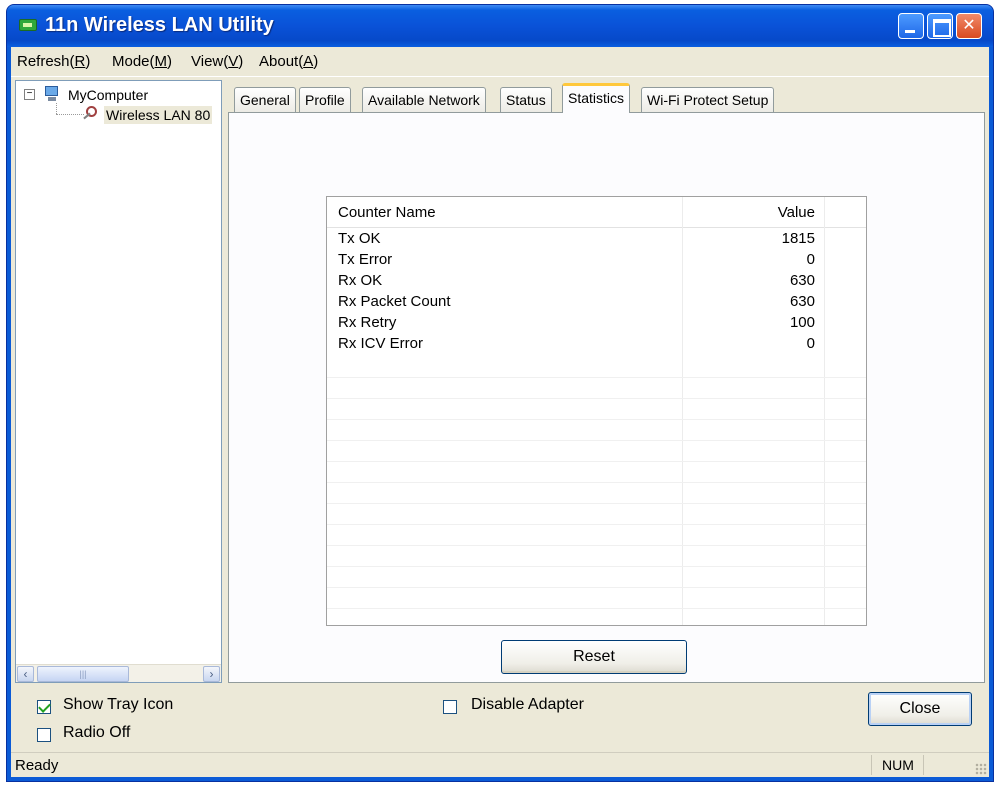 Image resolution: width=1000 pixels, height=790 pixels. I want to click on wireless-adapter-icon, so click(91, 114).